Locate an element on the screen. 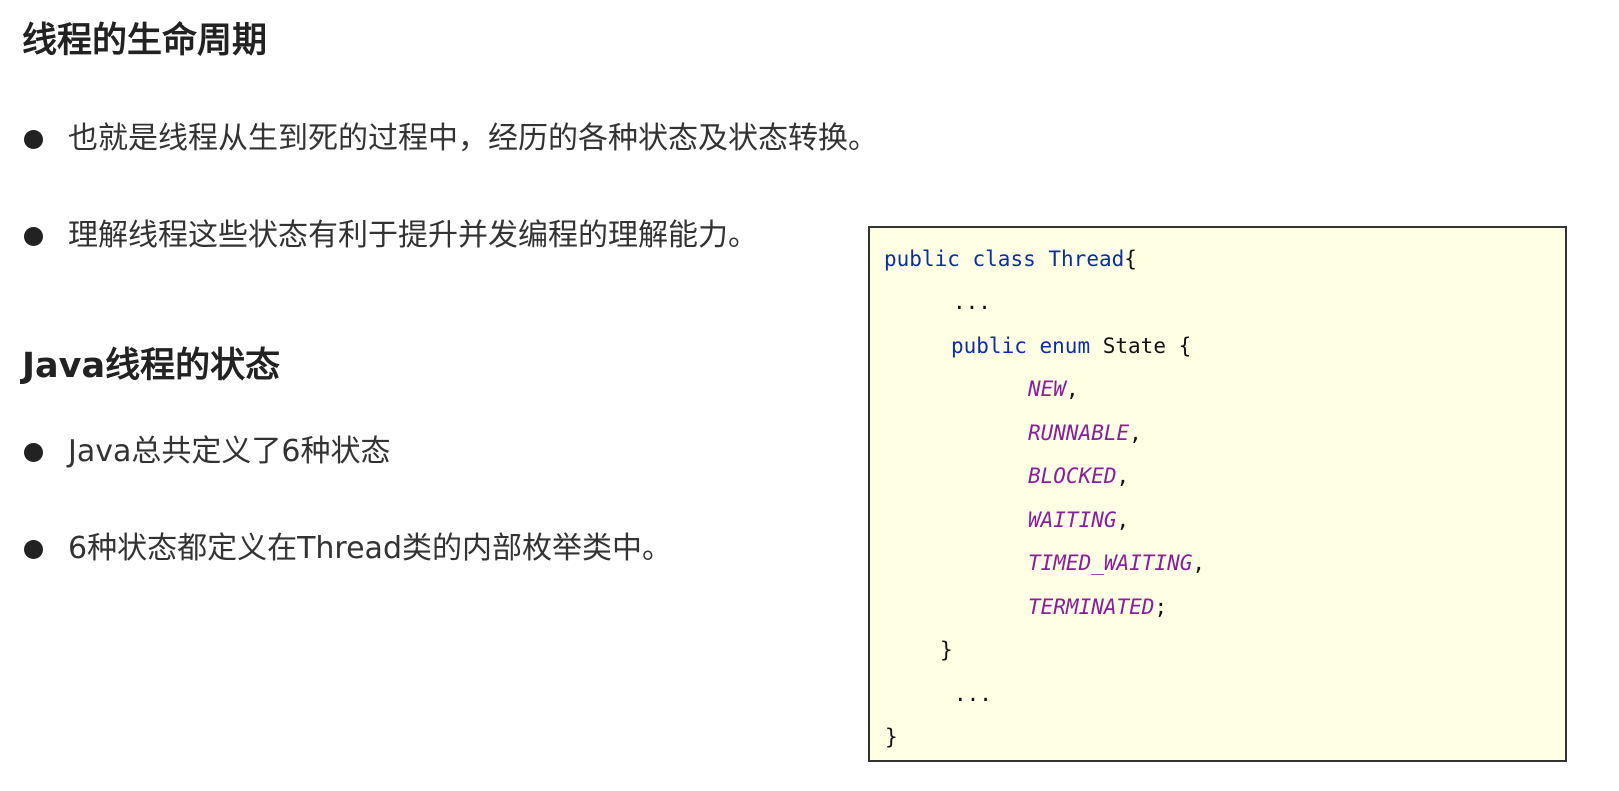  code-line-class-declaration: public class Thread{ is located at coordinates (1010, 259).